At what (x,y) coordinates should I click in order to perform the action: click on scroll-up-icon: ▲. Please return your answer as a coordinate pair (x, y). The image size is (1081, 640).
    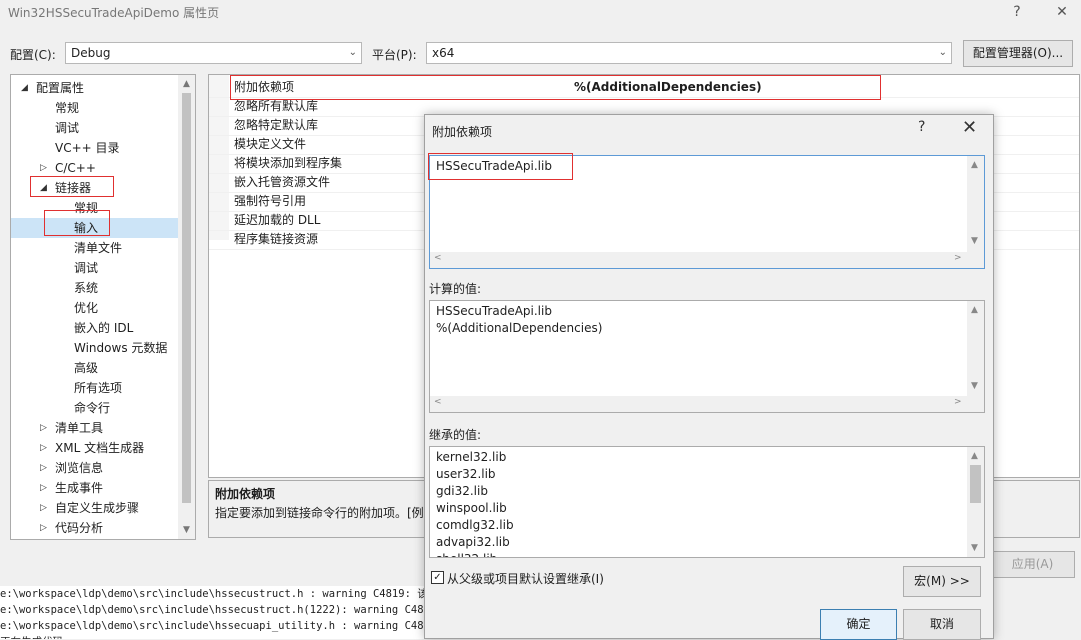
    Looking at the image, I should click on (186, 84).